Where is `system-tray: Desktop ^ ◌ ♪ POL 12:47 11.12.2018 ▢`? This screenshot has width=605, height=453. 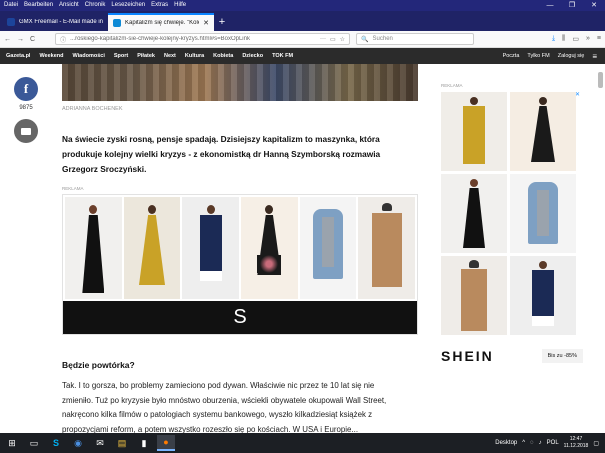
system-tray: Desktop ^ ◌ ♪ POL 12:47 11.12.2018 ▢ is located at coordinates (550, 443).